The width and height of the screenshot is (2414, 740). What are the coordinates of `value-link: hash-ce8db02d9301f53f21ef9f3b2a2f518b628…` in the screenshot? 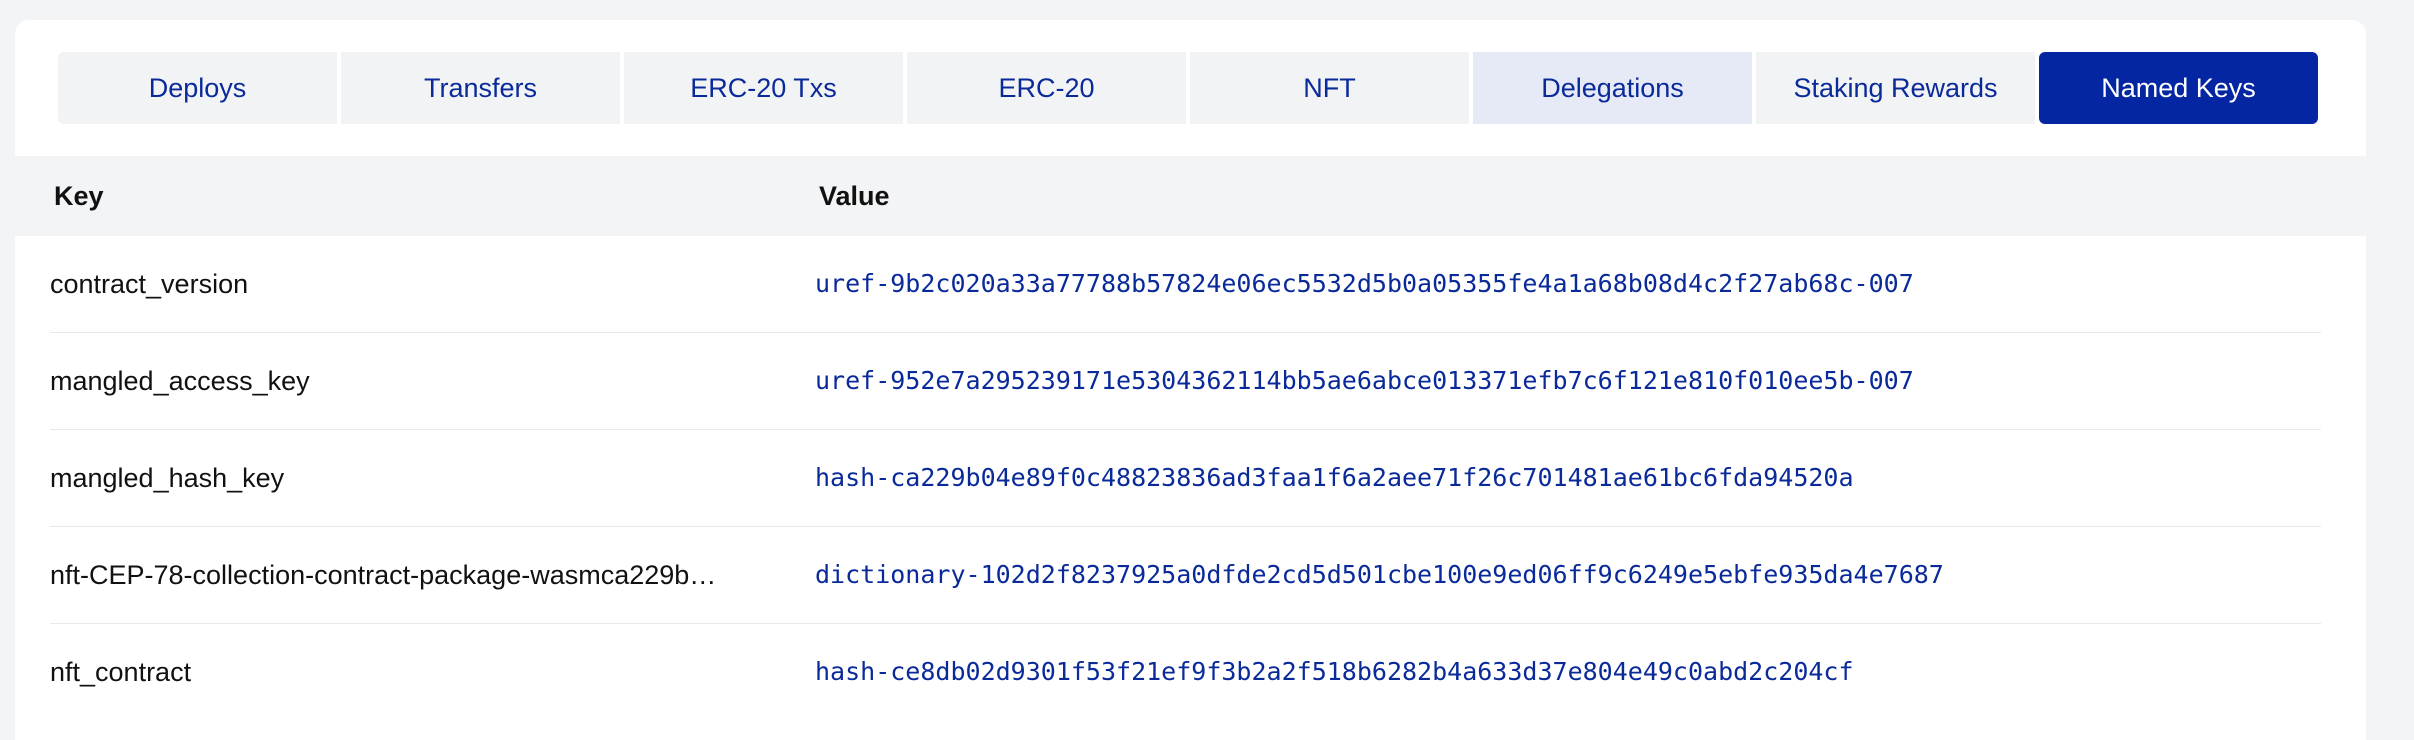 It's located at (1334, 672).